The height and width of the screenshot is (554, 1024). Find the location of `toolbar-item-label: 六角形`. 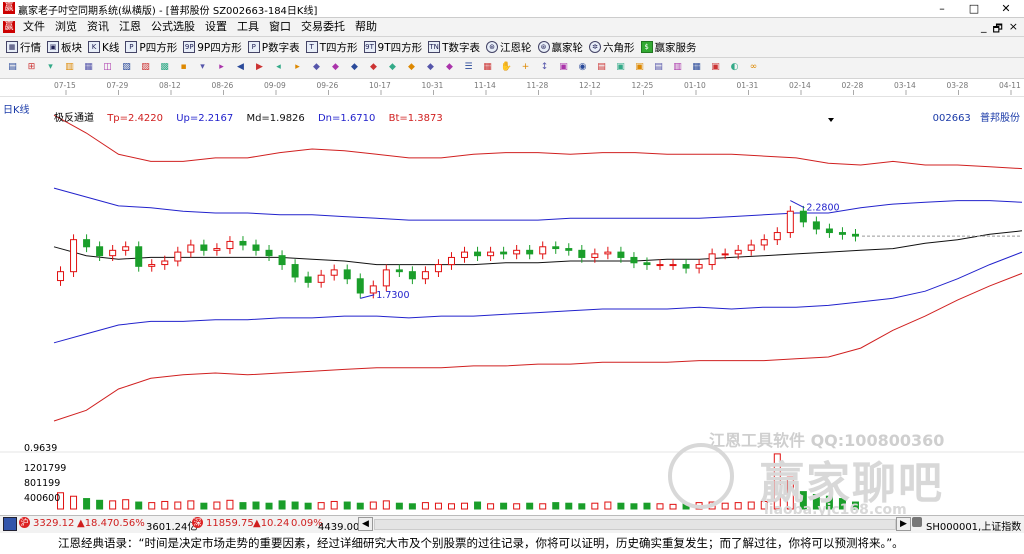

toolbar-item-label: 六角形 is located at coordinates (619, 47).